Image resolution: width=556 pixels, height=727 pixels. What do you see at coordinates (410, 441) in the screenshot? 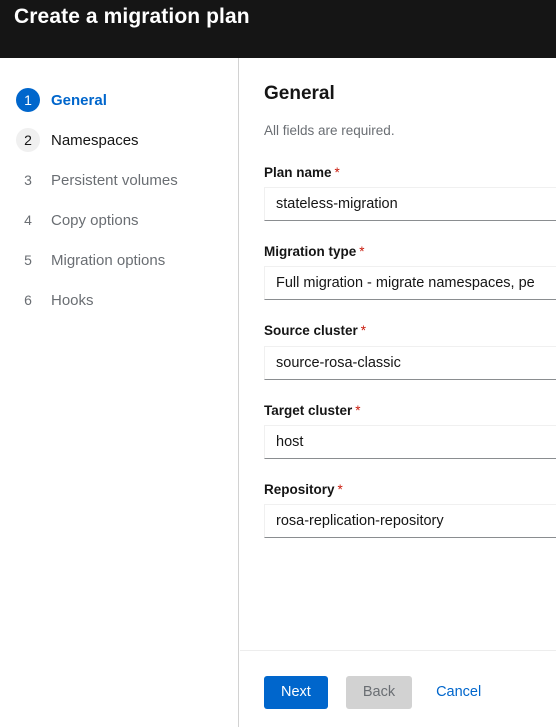
I see `target-cluster-select` at bounding box center [410, 441].